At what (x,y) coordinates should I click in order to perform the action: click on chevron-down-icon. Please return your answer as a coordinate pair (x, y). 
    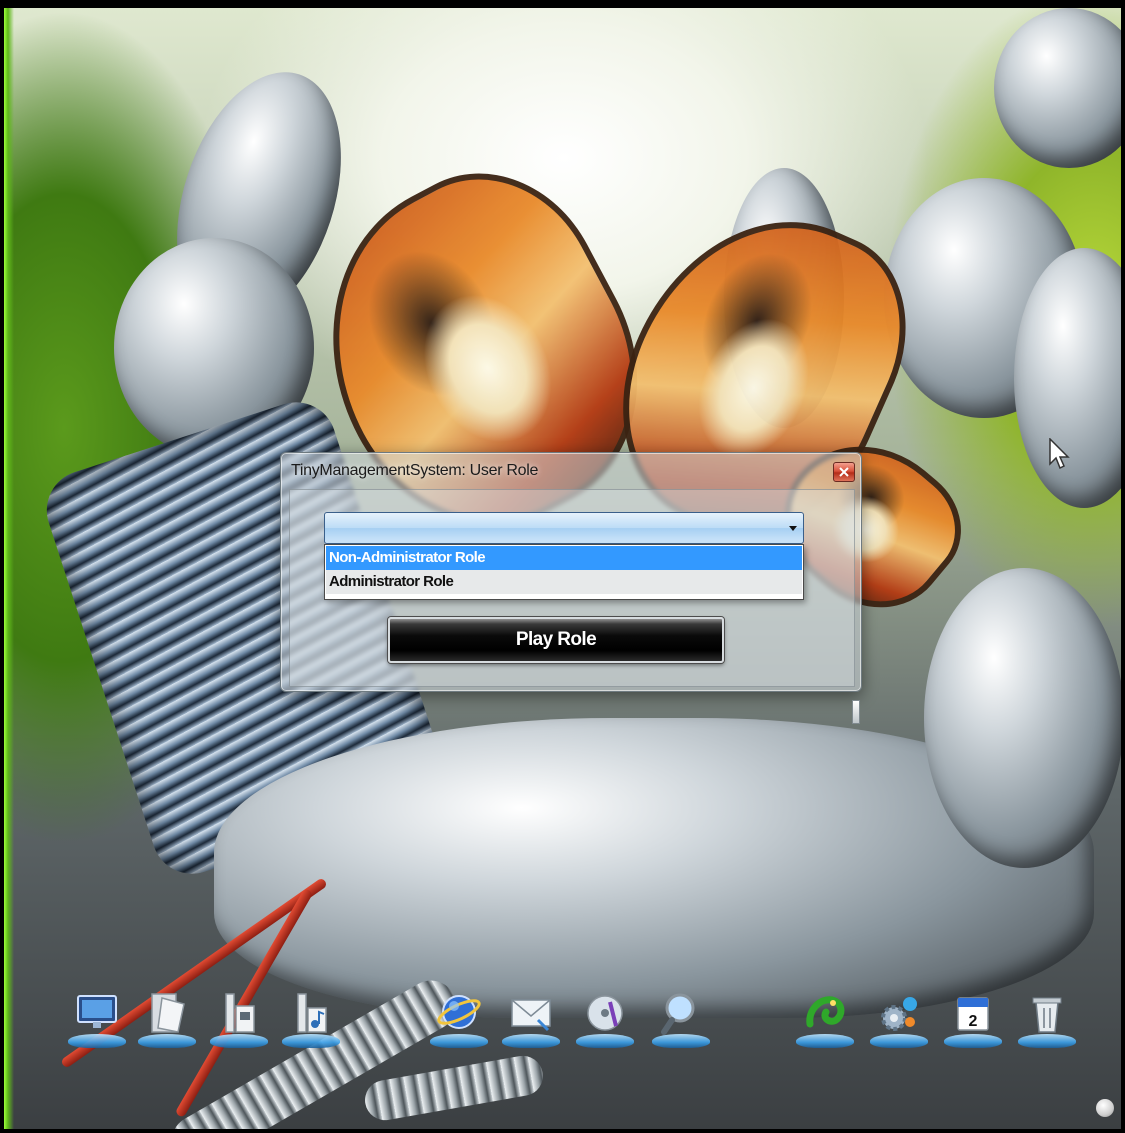
    Looking at the image, I should click on (793, 528).